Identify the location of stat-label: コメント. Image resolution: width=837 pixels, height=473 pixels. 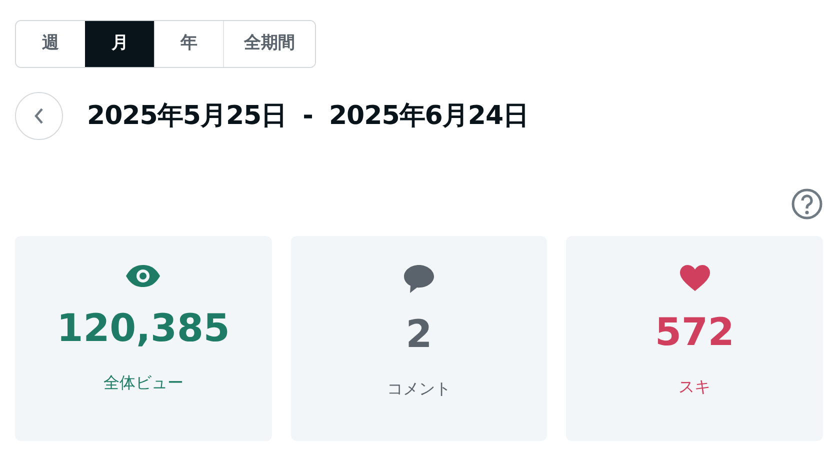
(419, 389).